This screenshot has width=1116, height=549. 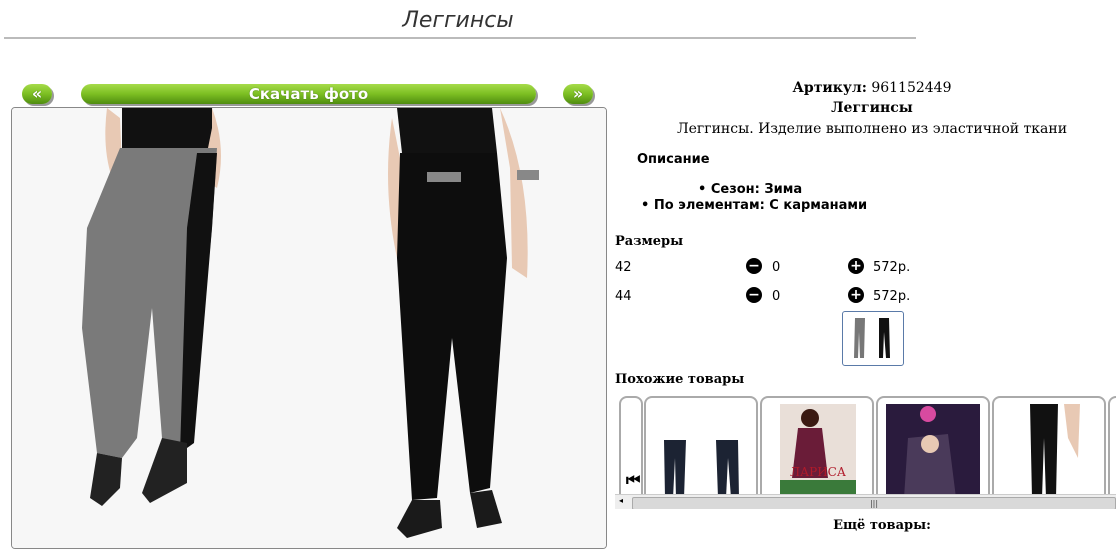 I want to click on similar-card: ⏮, so click(x=631, y=447).